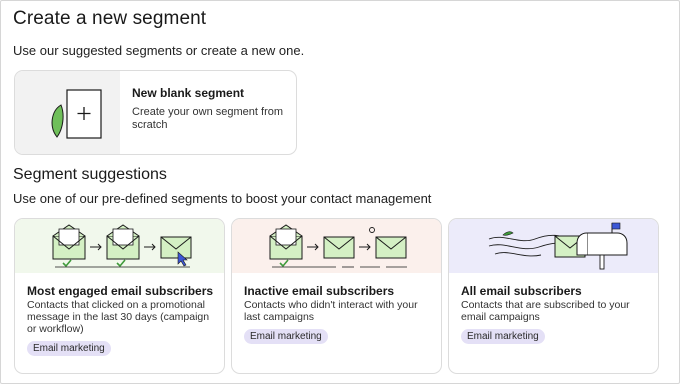 The image size is (680, 384). I want to click on blank-segment-description: Create your own segment from scratch, so click(208, 118).